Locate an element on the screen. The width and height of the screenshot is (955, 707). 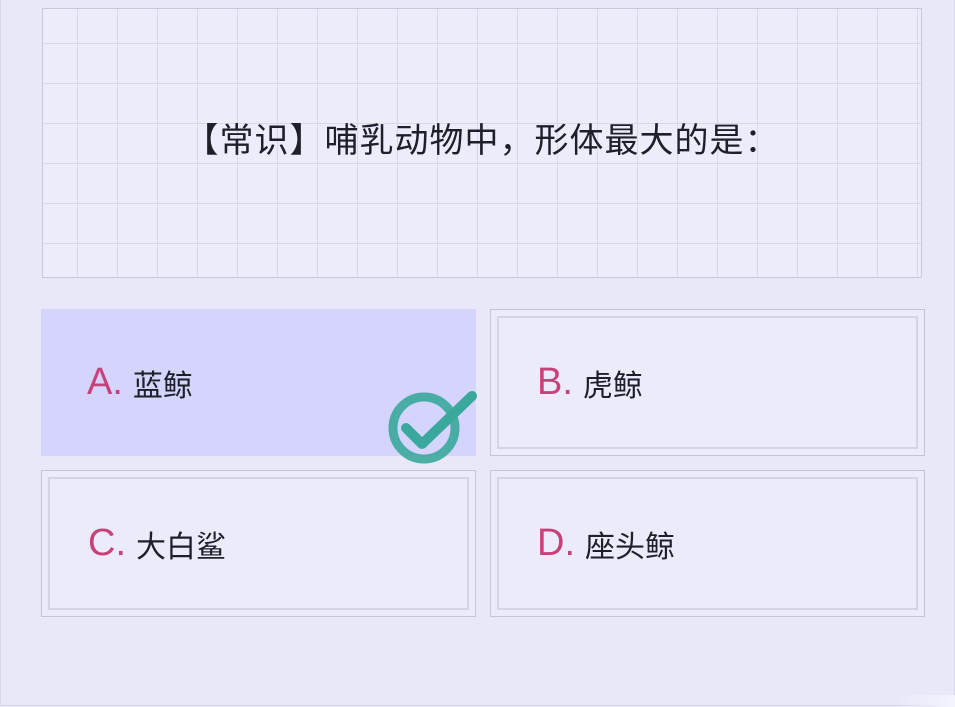
question-text: 【常识】哺乳动物中，形体最大的是： is located at coordinates (482, 140).